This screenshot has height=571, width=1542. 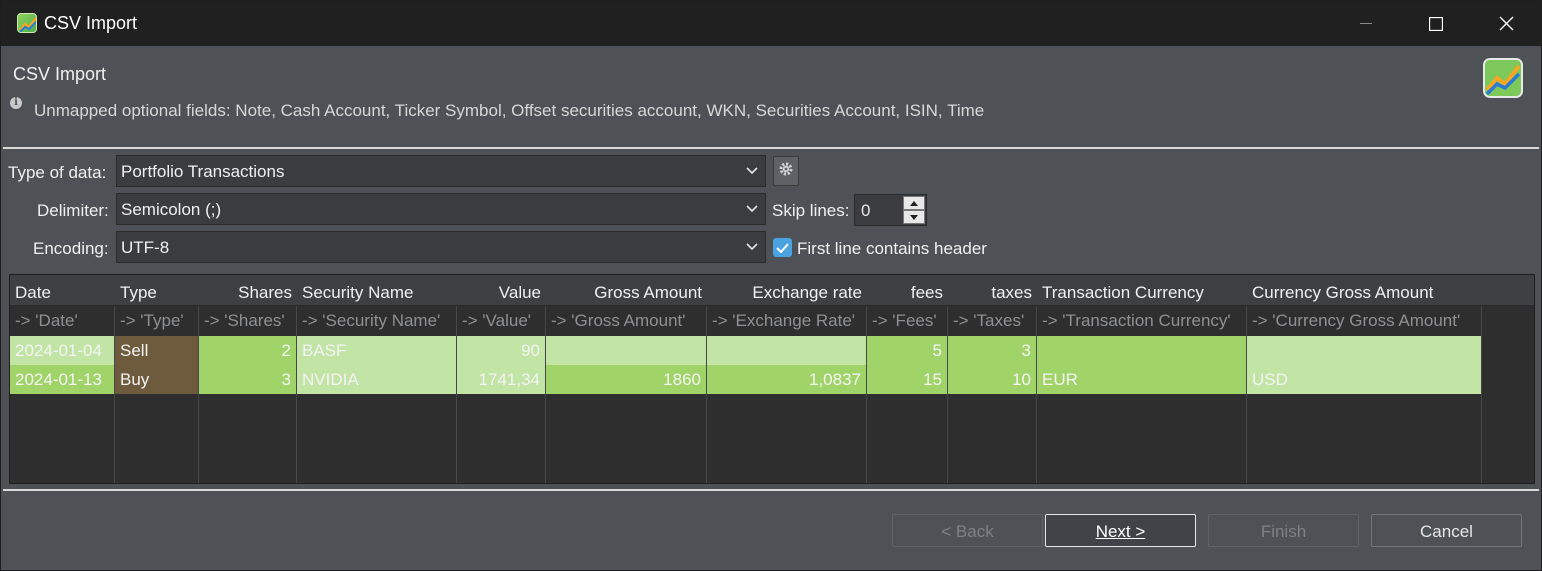 What do you see at coordinates (501, 350) in the screenshot?
I see `table-cell: 90` at bounding box center [501, 350].